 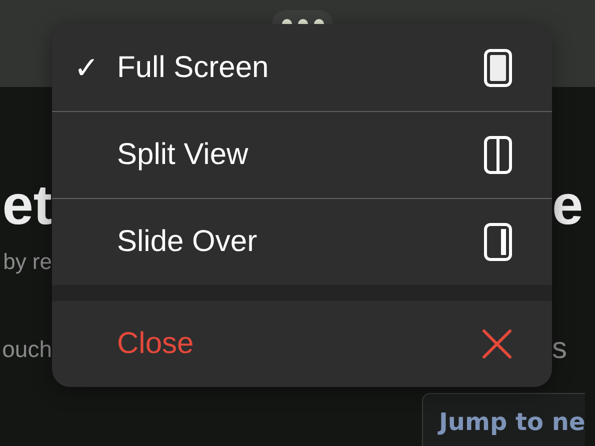 I want to click on jump-button: Jump to ne, so click(x=504, y=419).